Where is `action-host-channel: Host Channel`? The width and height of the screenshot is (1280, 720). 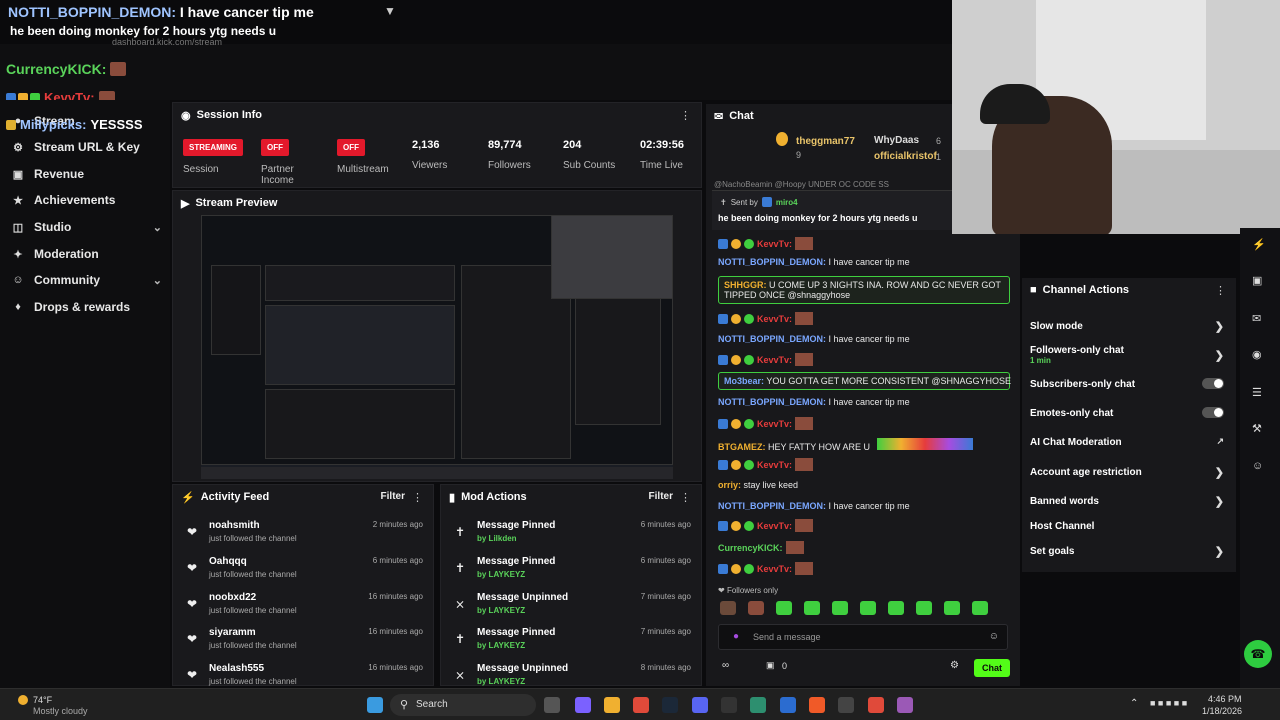 action-host-channel: Host Channel is located at coordinates (1129, 526).